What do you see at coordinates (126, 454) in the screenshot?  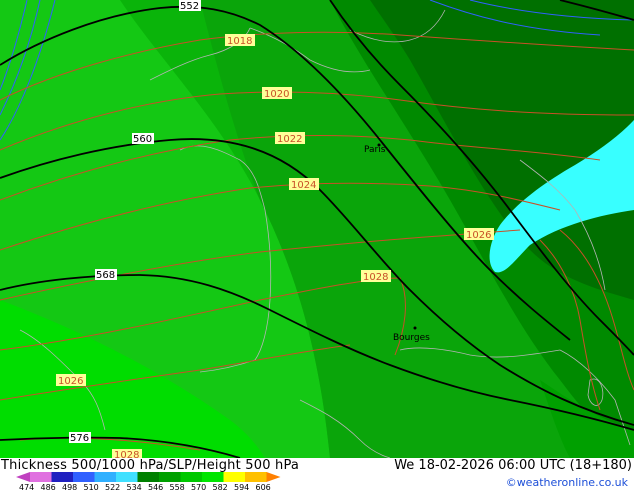 I see `pressure-label-1028-south: 1028` at bounding box center [126, 454].